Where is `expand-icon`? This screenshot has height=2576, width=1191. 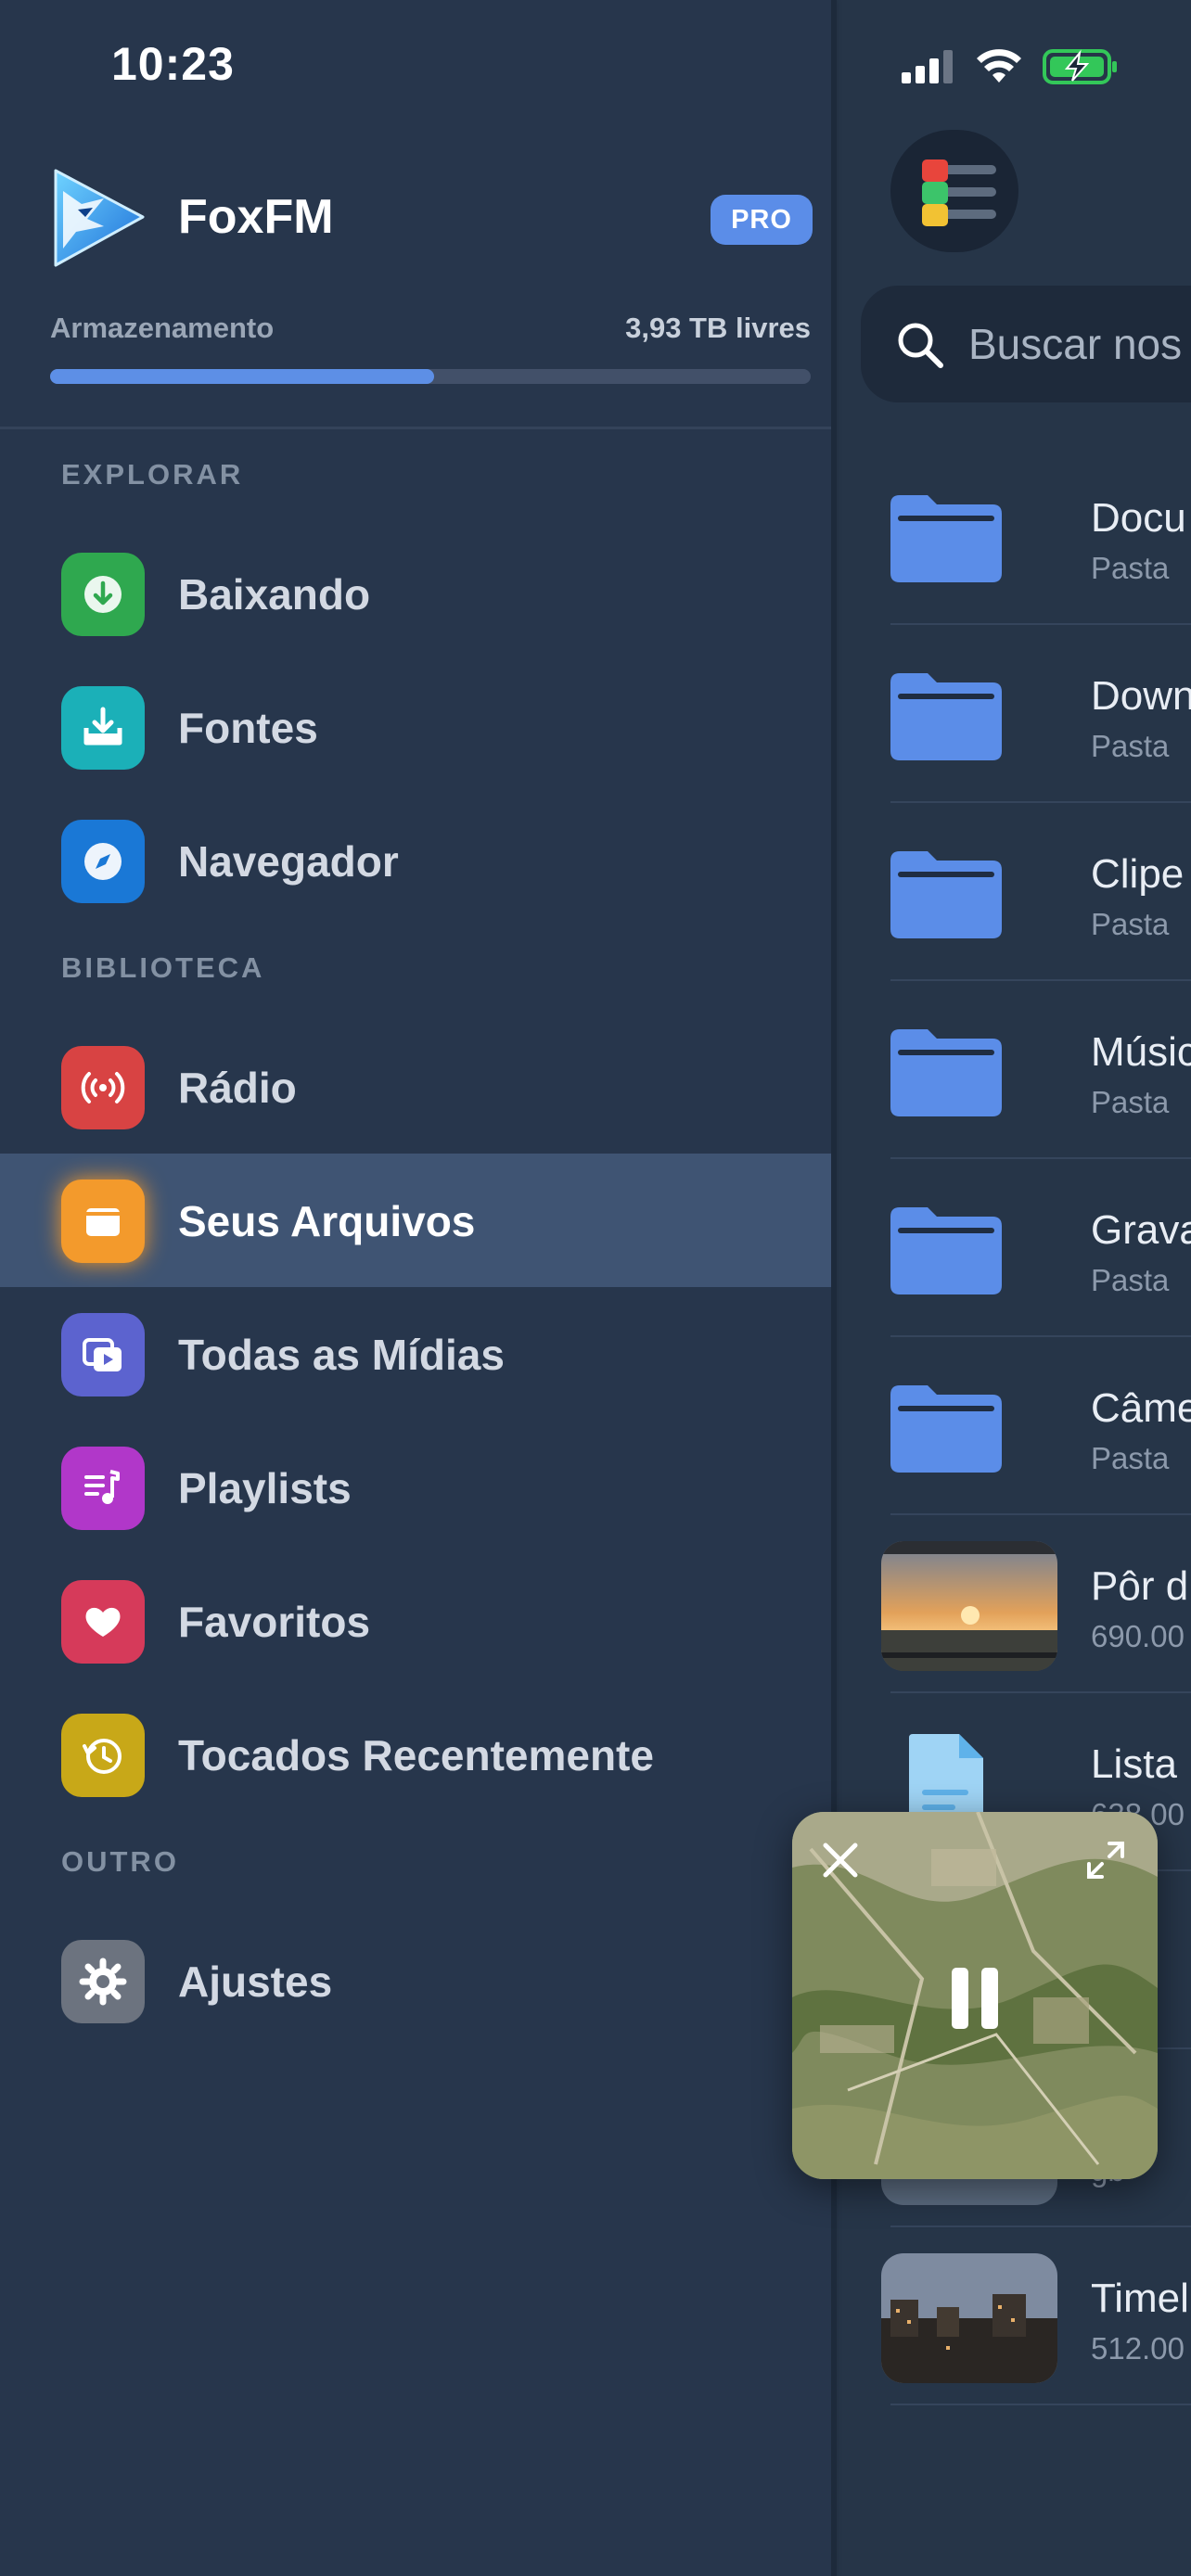 expand-icon is located at coordinates (1105, 1860).